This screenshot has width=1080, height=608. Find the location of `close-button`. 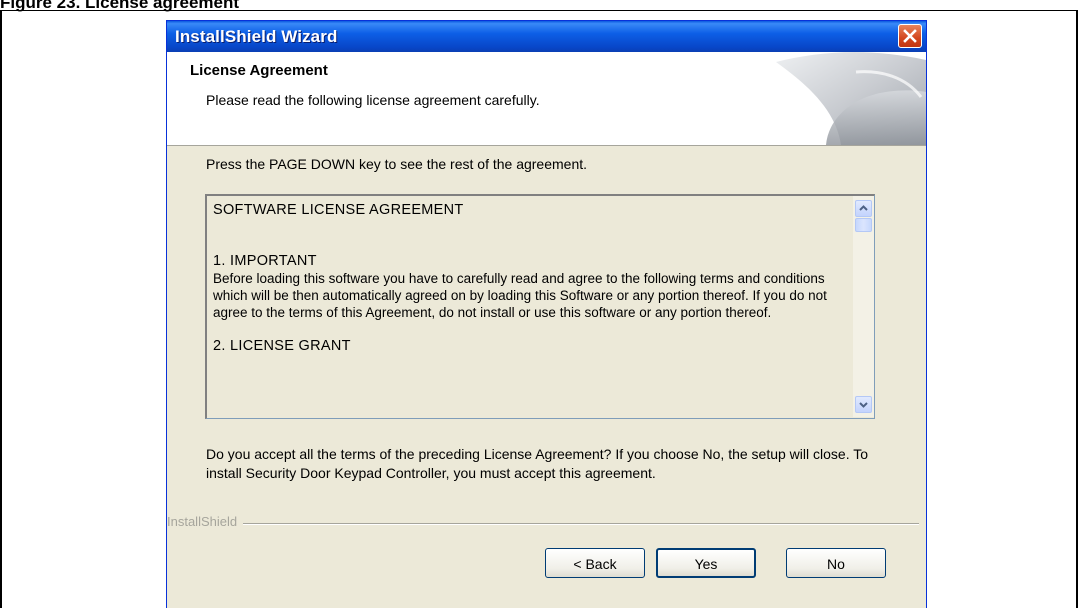

close-button is located at coordinates (910, 36).